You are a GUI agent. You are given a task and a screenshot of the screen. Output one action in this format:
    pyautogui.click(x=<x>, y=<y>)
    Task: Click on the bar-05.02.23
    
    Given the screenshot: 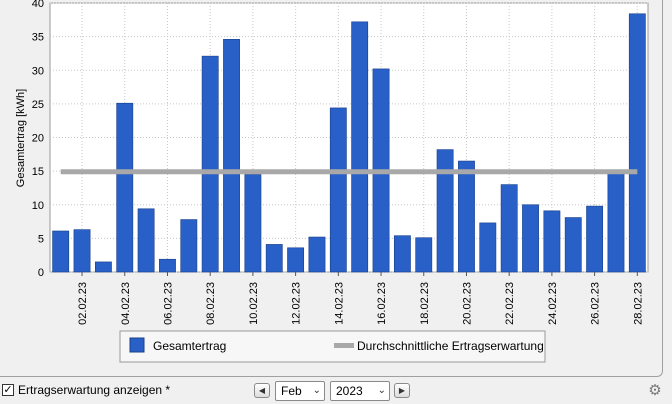 What is the action you would take?
    pyautogui.click(x=146, y=240)
    